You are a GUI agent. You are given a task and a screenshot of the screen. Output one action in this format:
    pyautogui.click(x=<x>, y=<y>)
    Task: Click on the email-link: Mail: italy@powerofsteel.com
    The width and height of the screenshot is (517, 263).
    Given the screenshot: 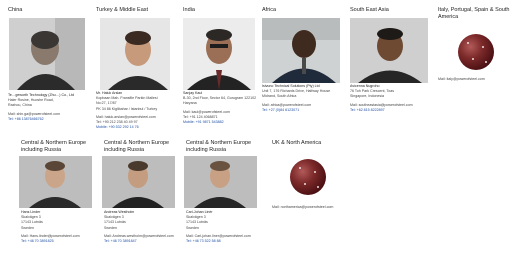 What is the action you would take?
    pyautogui.click(x=461, y=79)
    